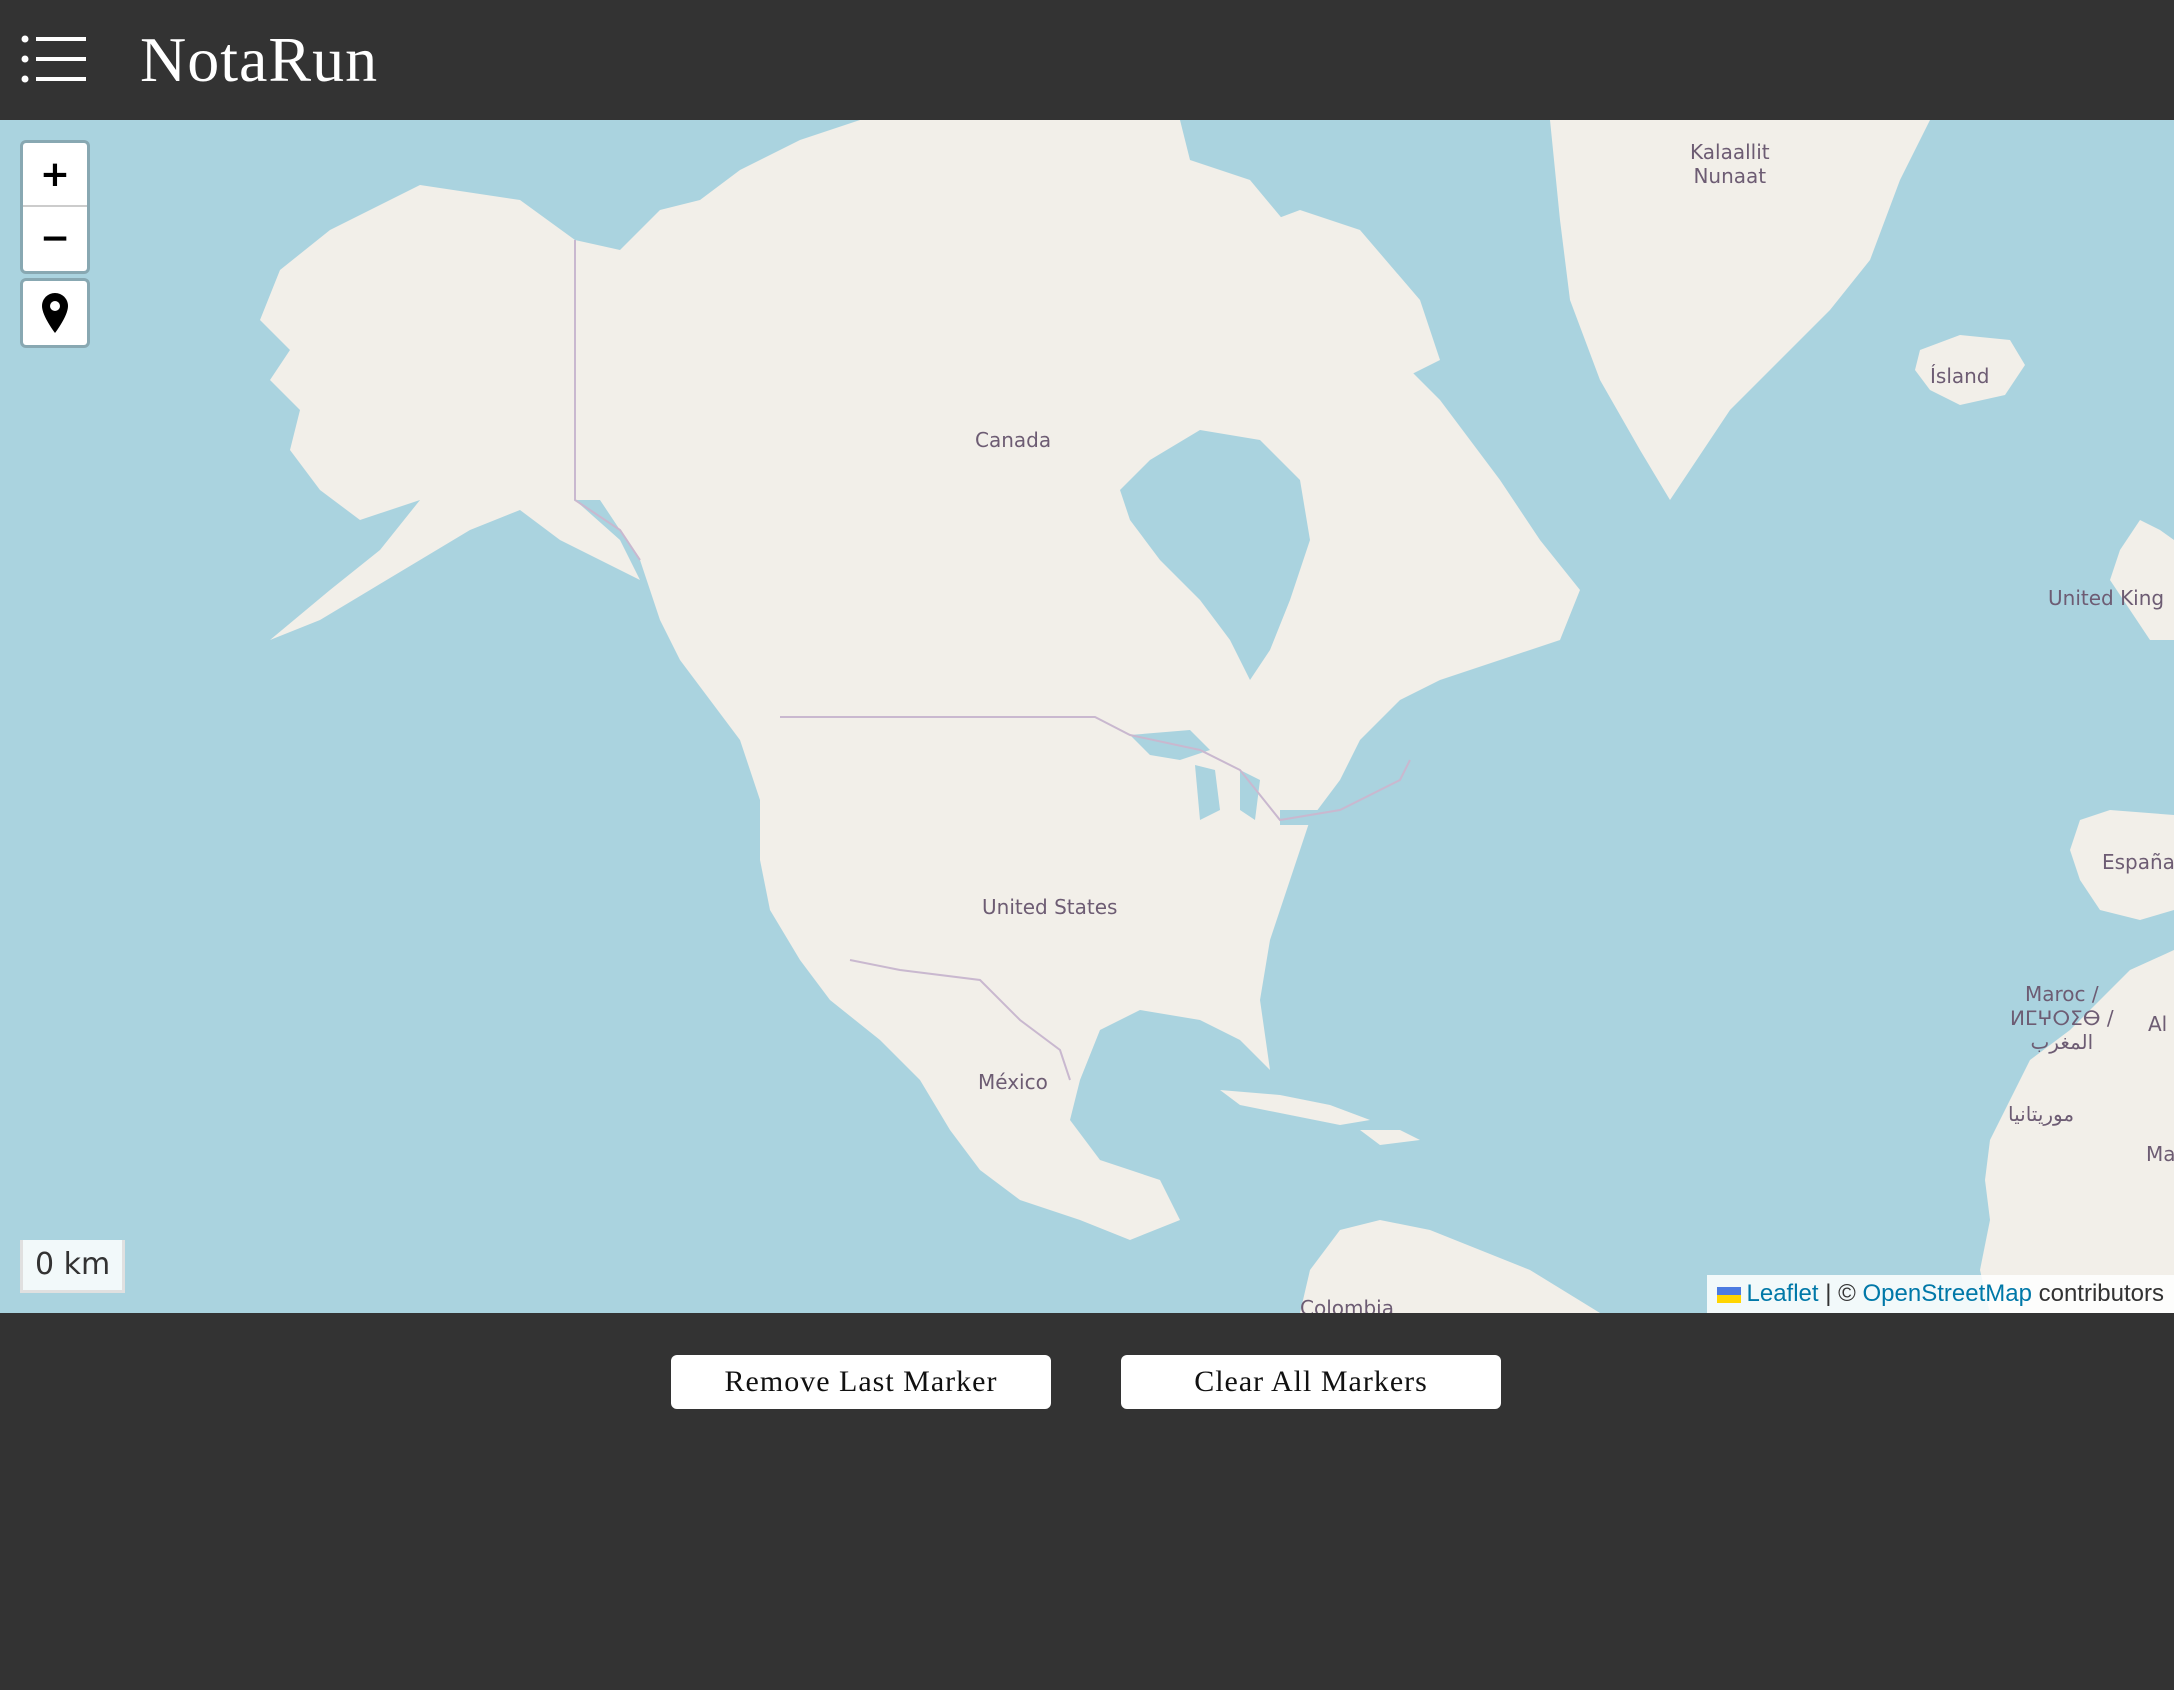 This screenshot has height=1690, width=2174. I want to click on openstreetmap-link: OpenStreetMap, so click(1947, 1293).